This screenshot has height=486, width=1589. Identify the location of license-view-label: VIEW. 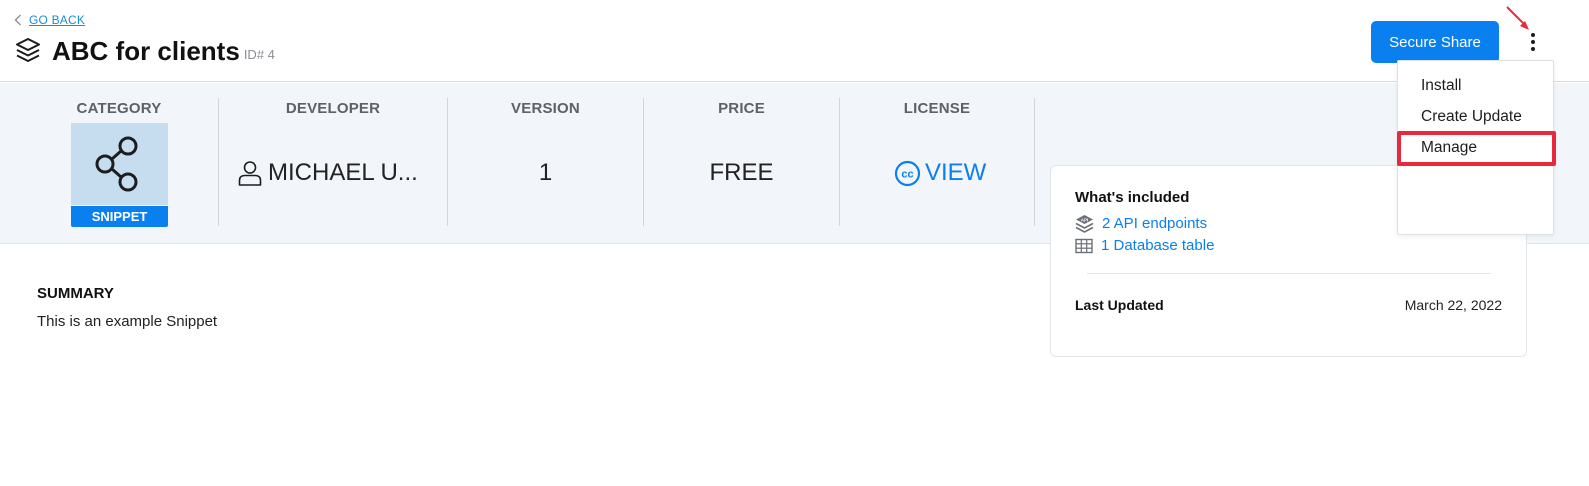
(955, 173).